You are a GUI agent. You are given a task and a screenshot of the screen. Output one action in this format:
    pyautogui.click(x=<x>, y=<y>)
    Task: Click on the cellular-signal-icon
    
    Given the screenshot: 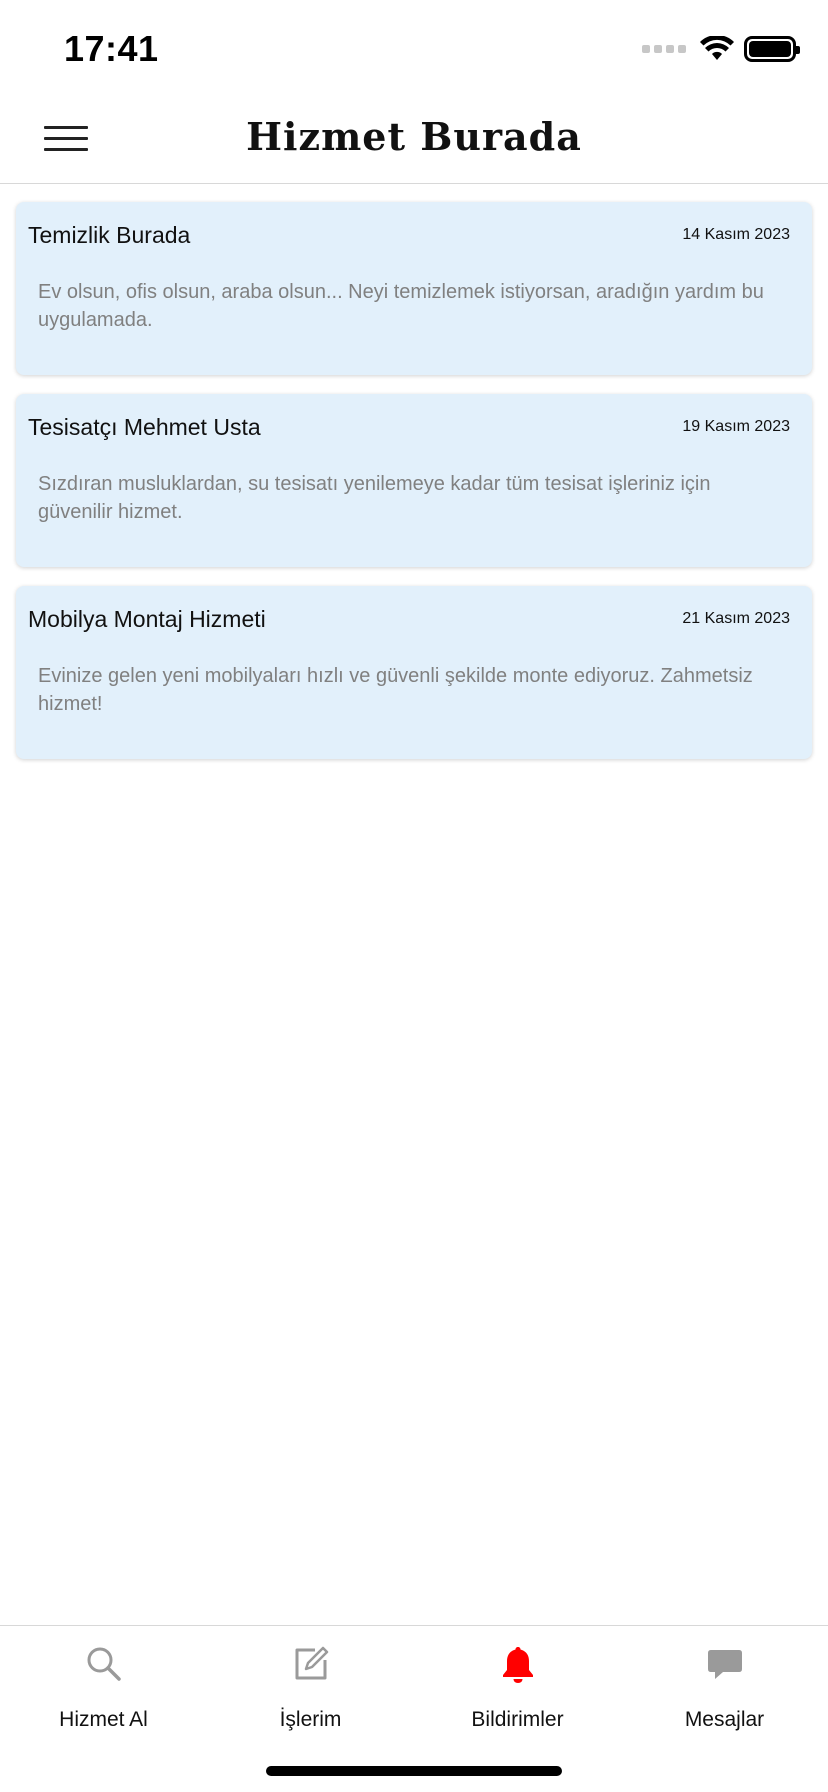 What is the action you would take?
    pyautogui.click(x=664, y=49)
    